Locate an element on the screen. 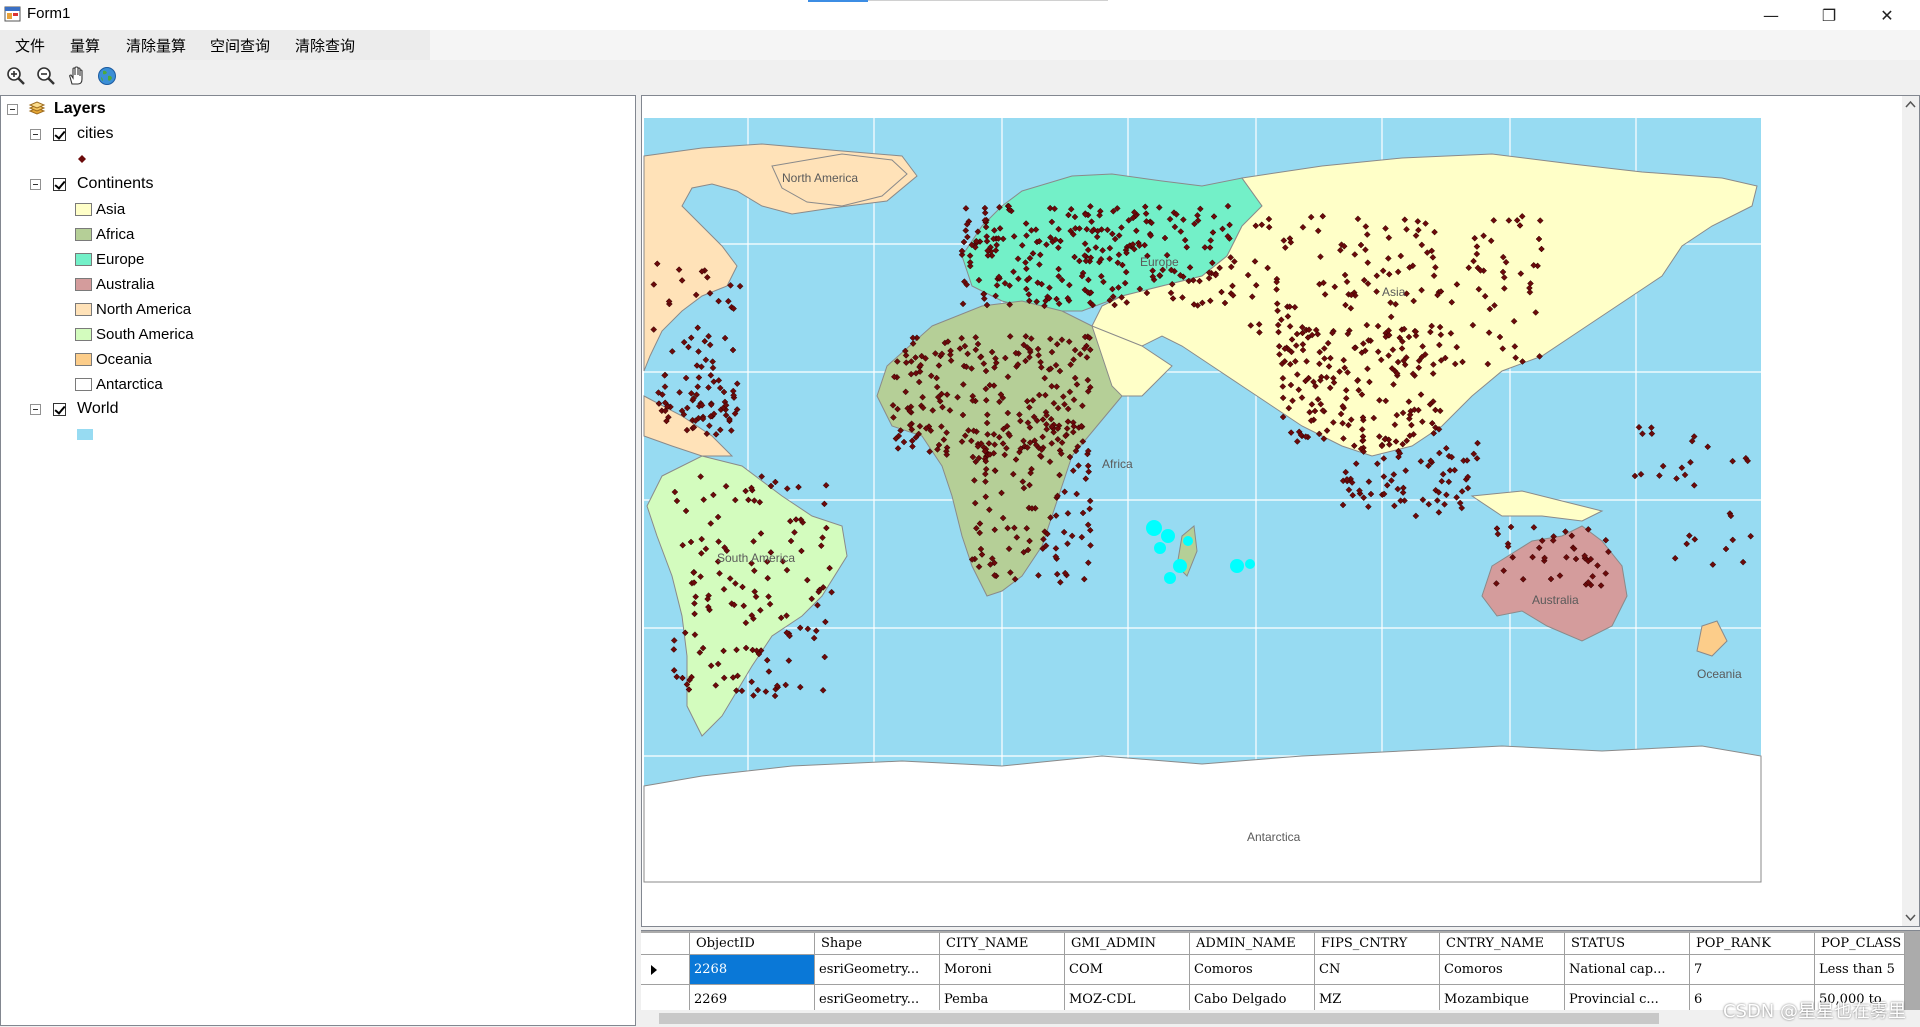  scroll-down-icon is located at coordinates (1910, 917).